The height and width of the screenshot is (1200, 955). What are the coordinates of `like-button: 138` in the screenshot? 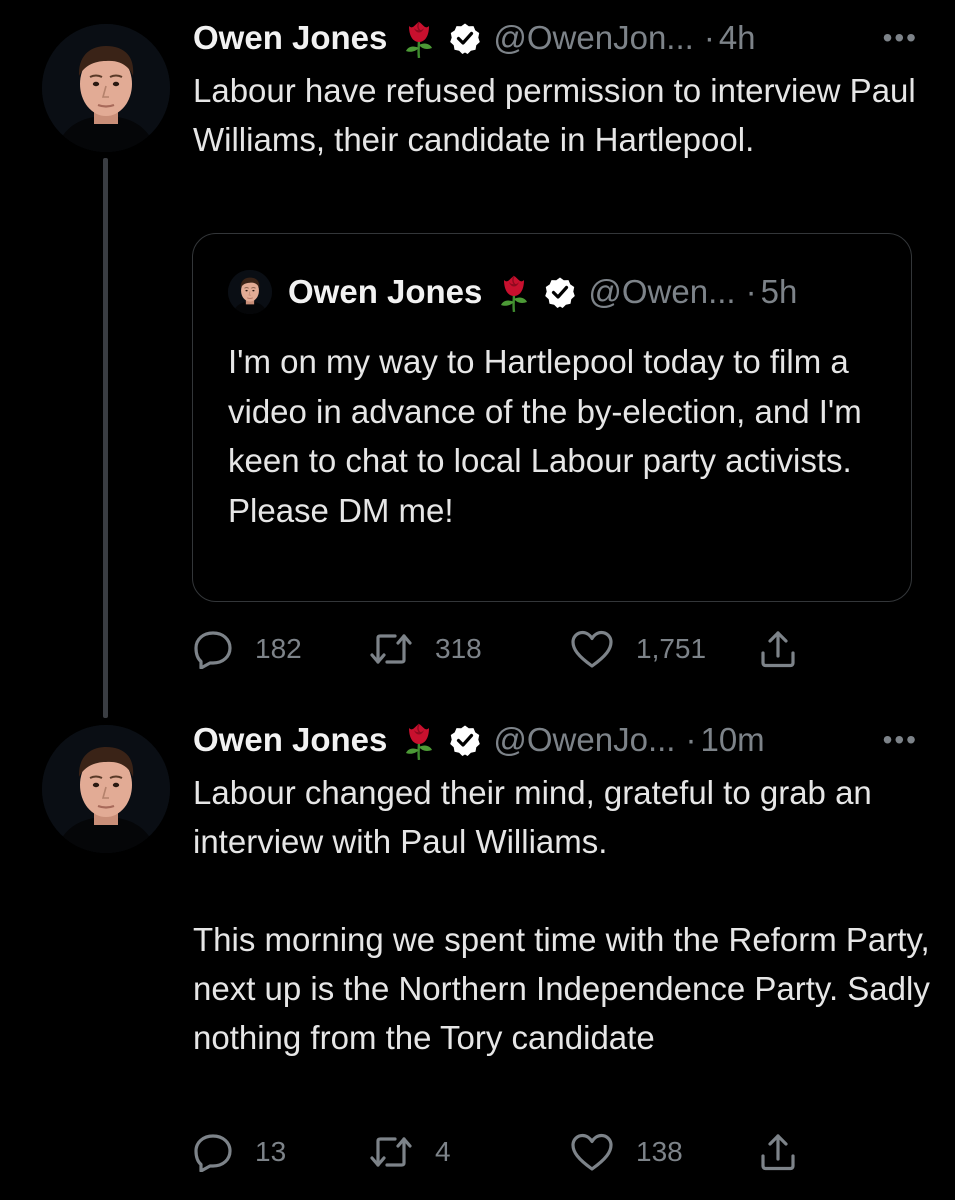 It's located at (626, 1152).